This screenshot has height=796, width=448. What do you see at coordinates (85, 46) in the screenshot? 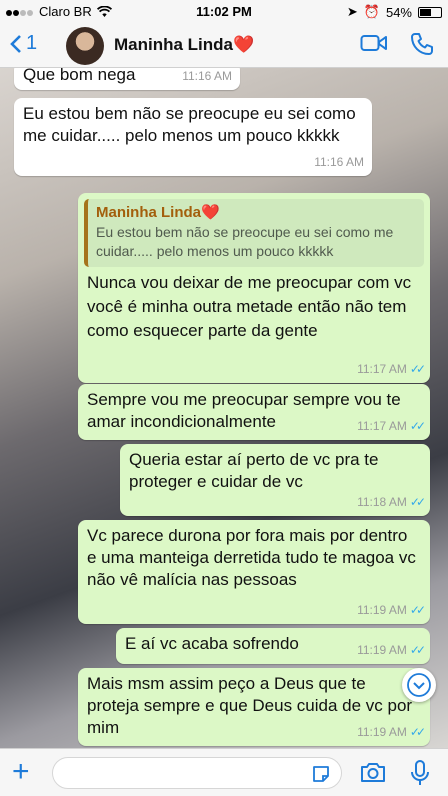
I see `avatar` at bounding box center [85, 46].